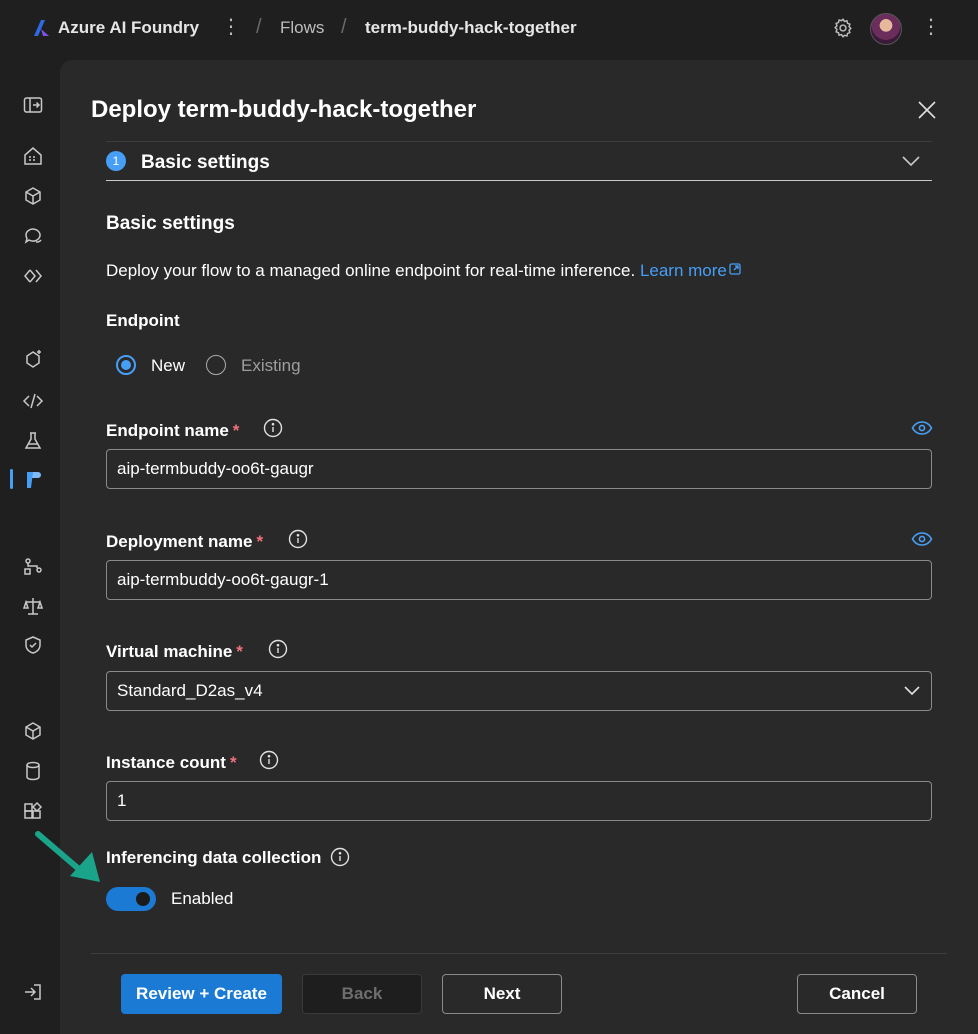 This screenshot has width=978, height=1034. I want to click on endpoint-new-label: New, so click(168, 366).